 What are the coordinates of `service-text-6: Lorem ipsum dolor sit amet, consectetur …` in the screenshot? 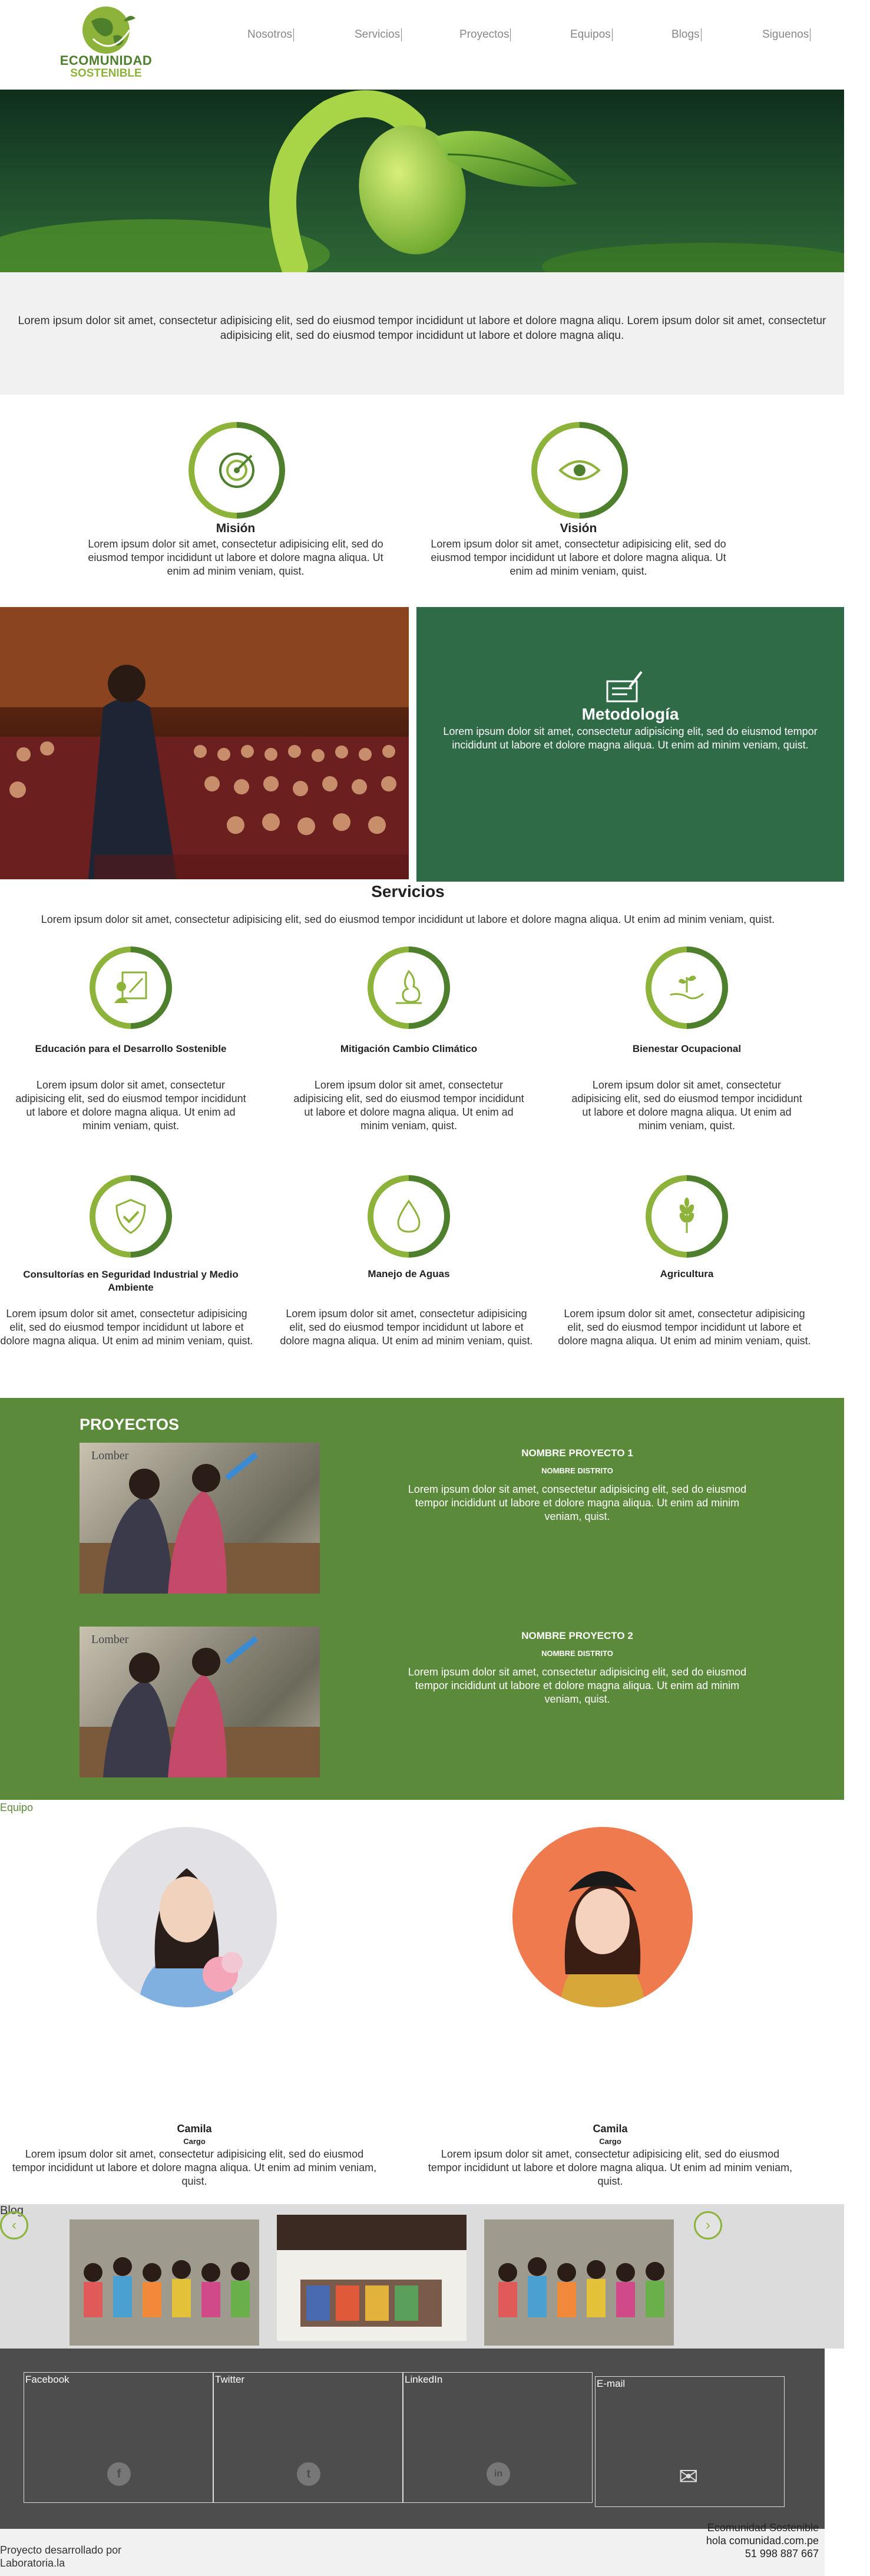 It's located at (684, 1327).